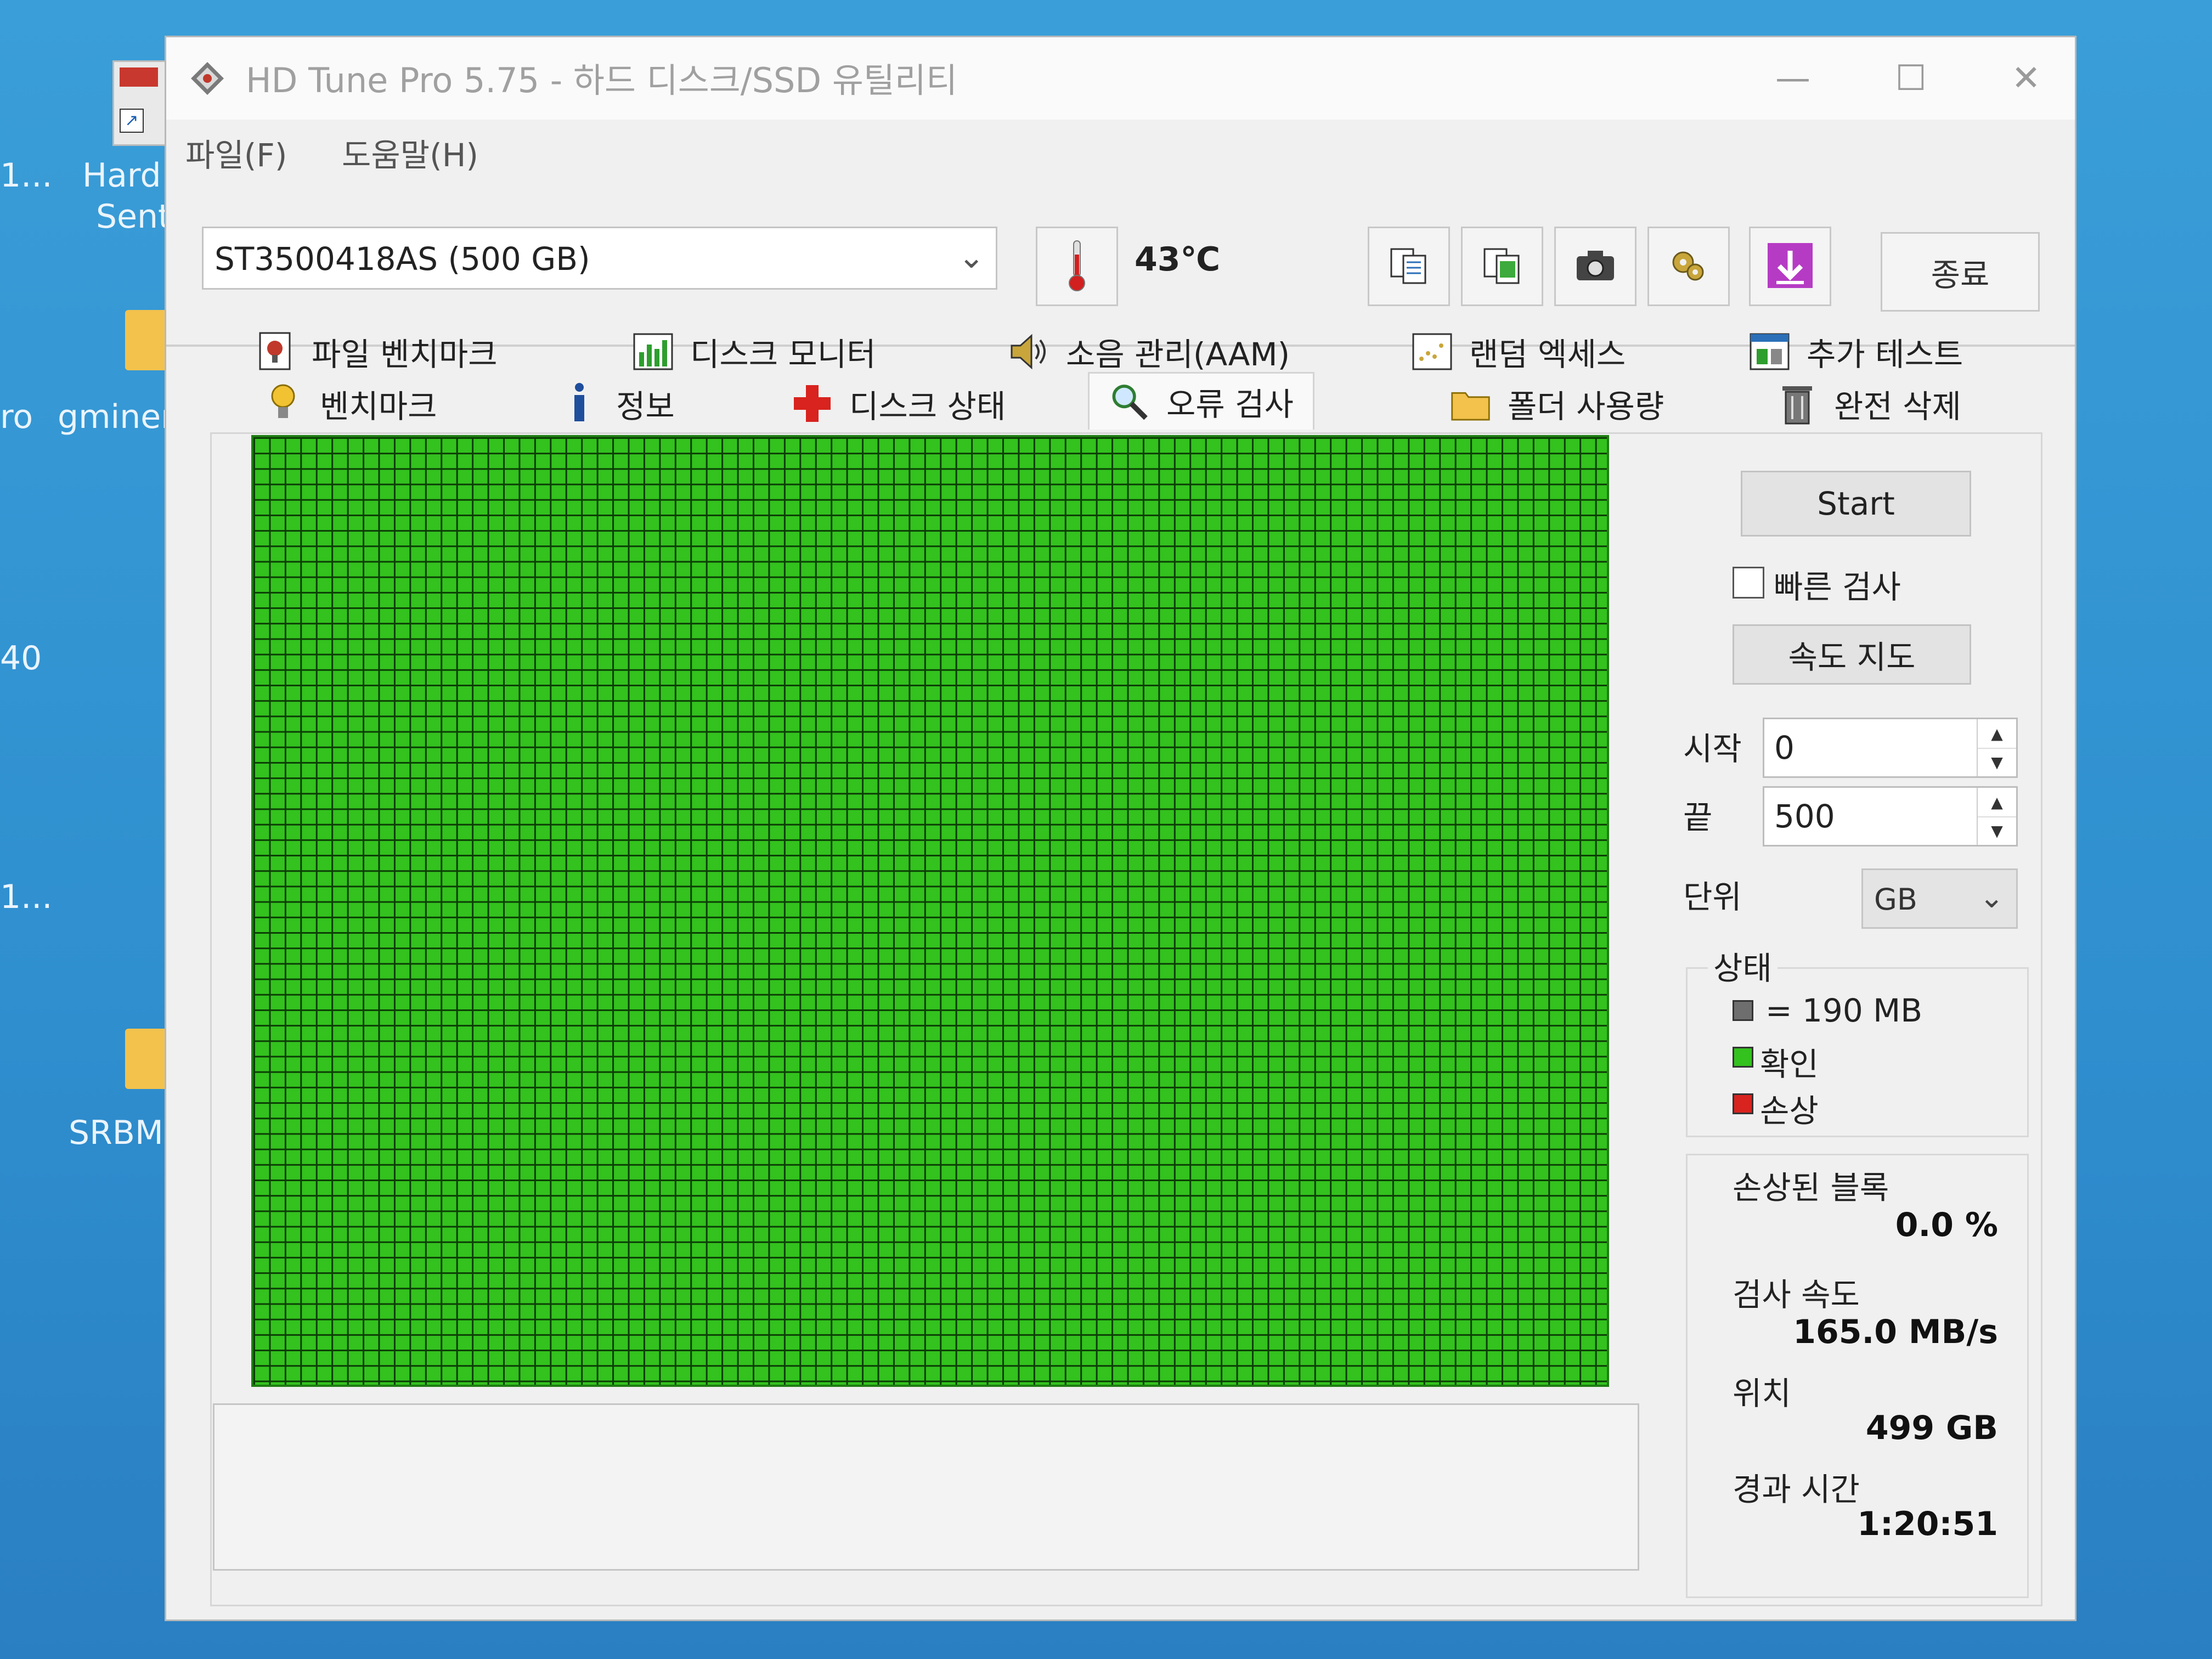 Image resolution: width=2212 pixels, height=1659 pixels. I want to click on block-size-label: = 190 MB, so click(1844, 1010).